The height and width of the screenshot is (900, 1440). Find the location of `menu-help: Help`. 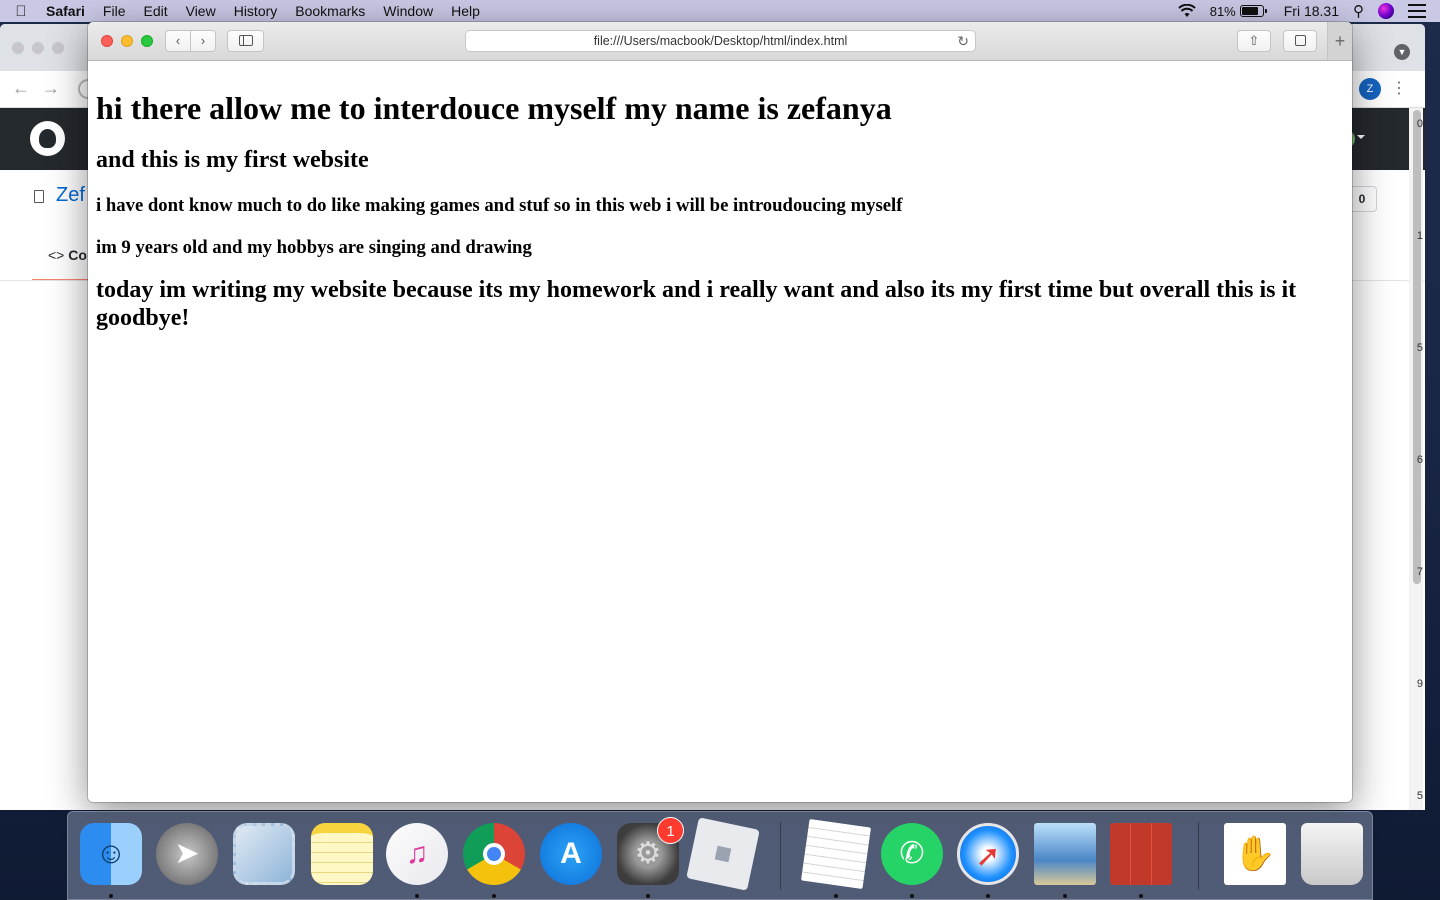

menu-help: Help is located at coordinates (465, 11).